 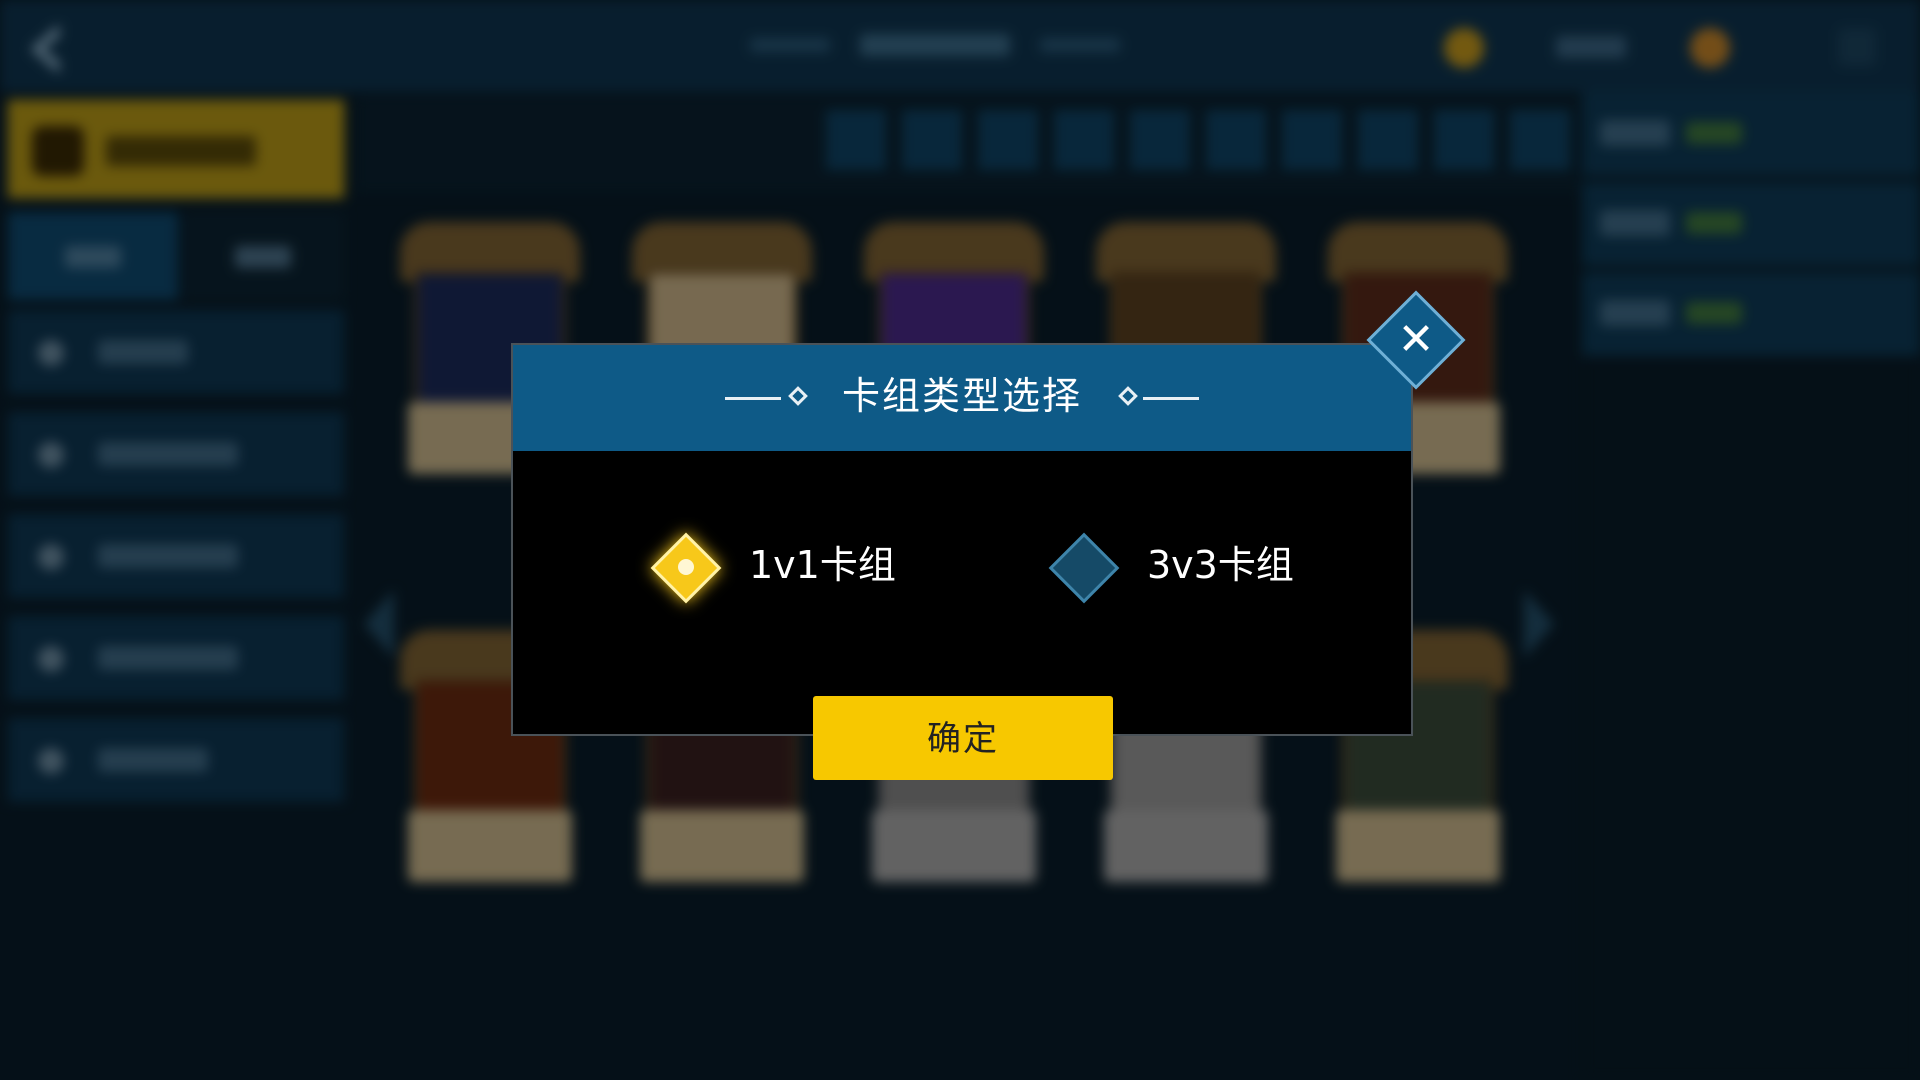 I want to click on confirm-button: 确定, so click(x=963, y=738).